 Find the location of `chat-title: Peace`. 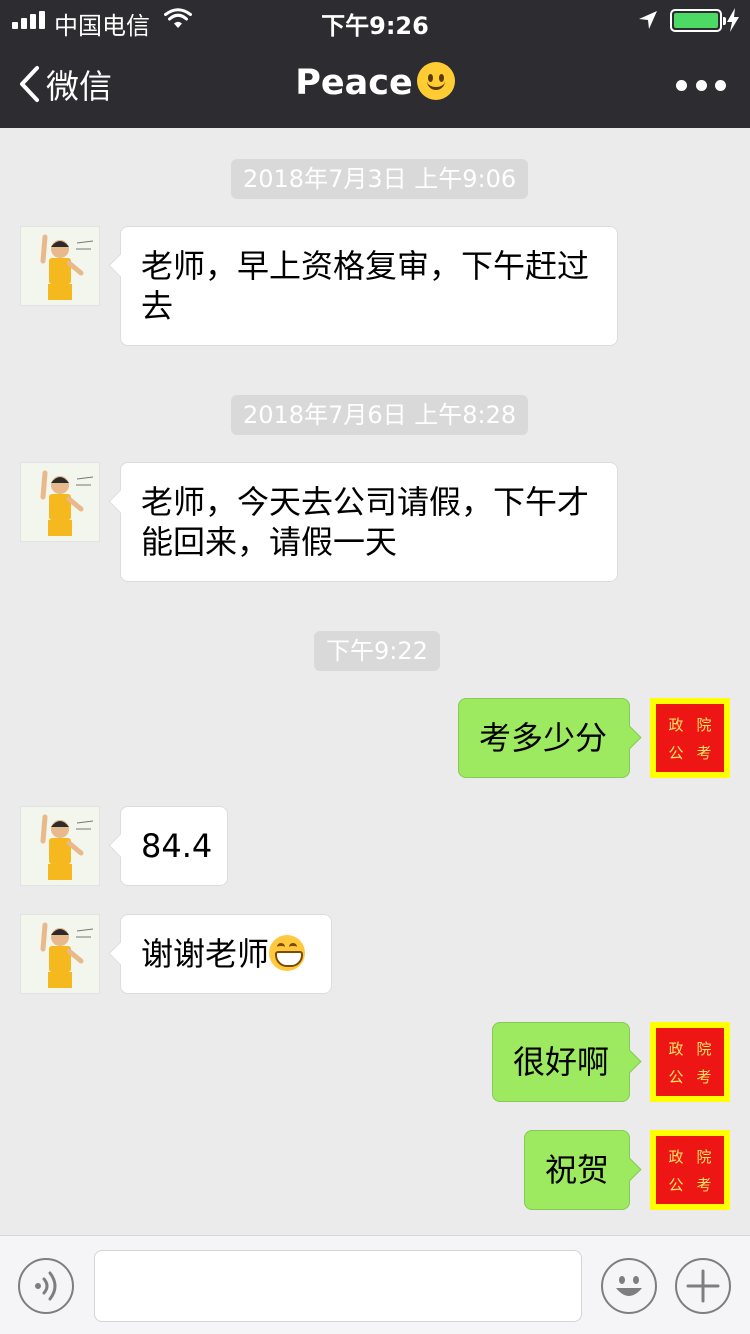

chat-title: Peace is located at coordinates (375, 82).